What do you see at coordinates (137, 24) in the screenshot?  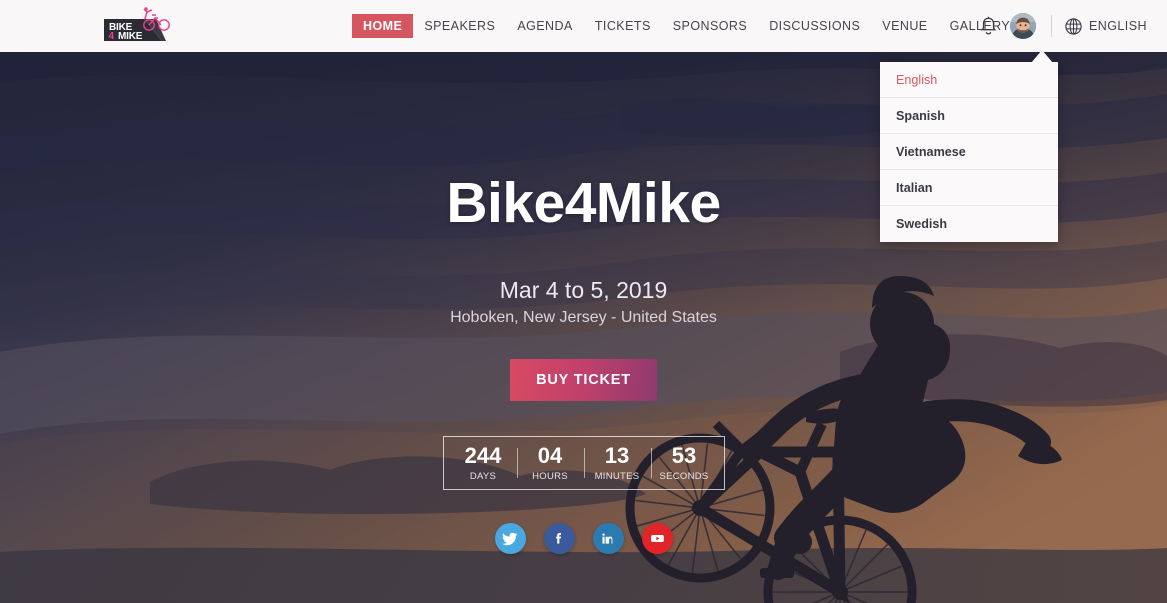 I see `logo-graphic: BIKE MIKE 4` at bounding box center [137, 24].